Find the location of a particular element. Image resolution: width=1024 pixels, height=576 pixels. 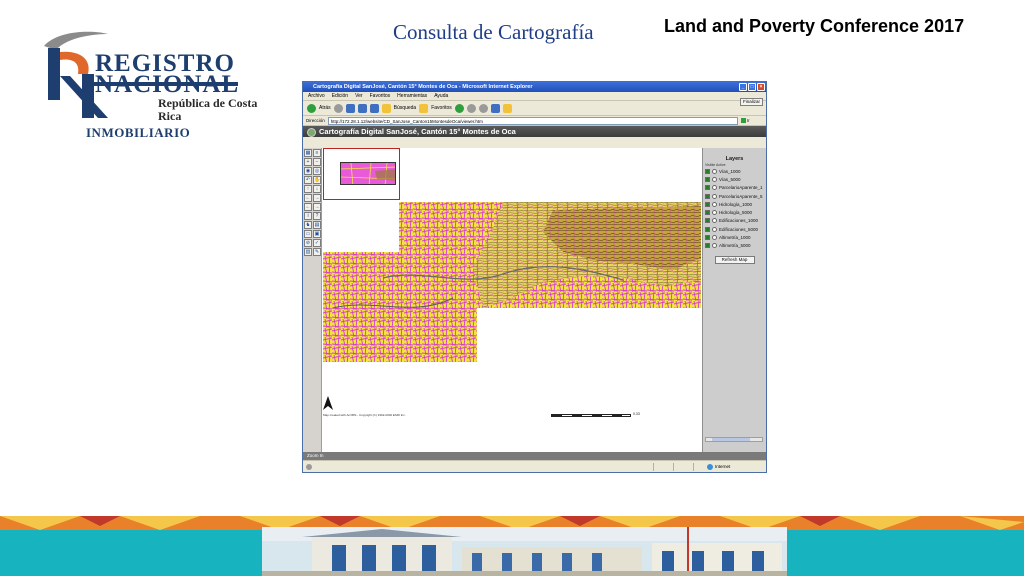

print-map-icon: ▥ is located at coordinates (308, 252).